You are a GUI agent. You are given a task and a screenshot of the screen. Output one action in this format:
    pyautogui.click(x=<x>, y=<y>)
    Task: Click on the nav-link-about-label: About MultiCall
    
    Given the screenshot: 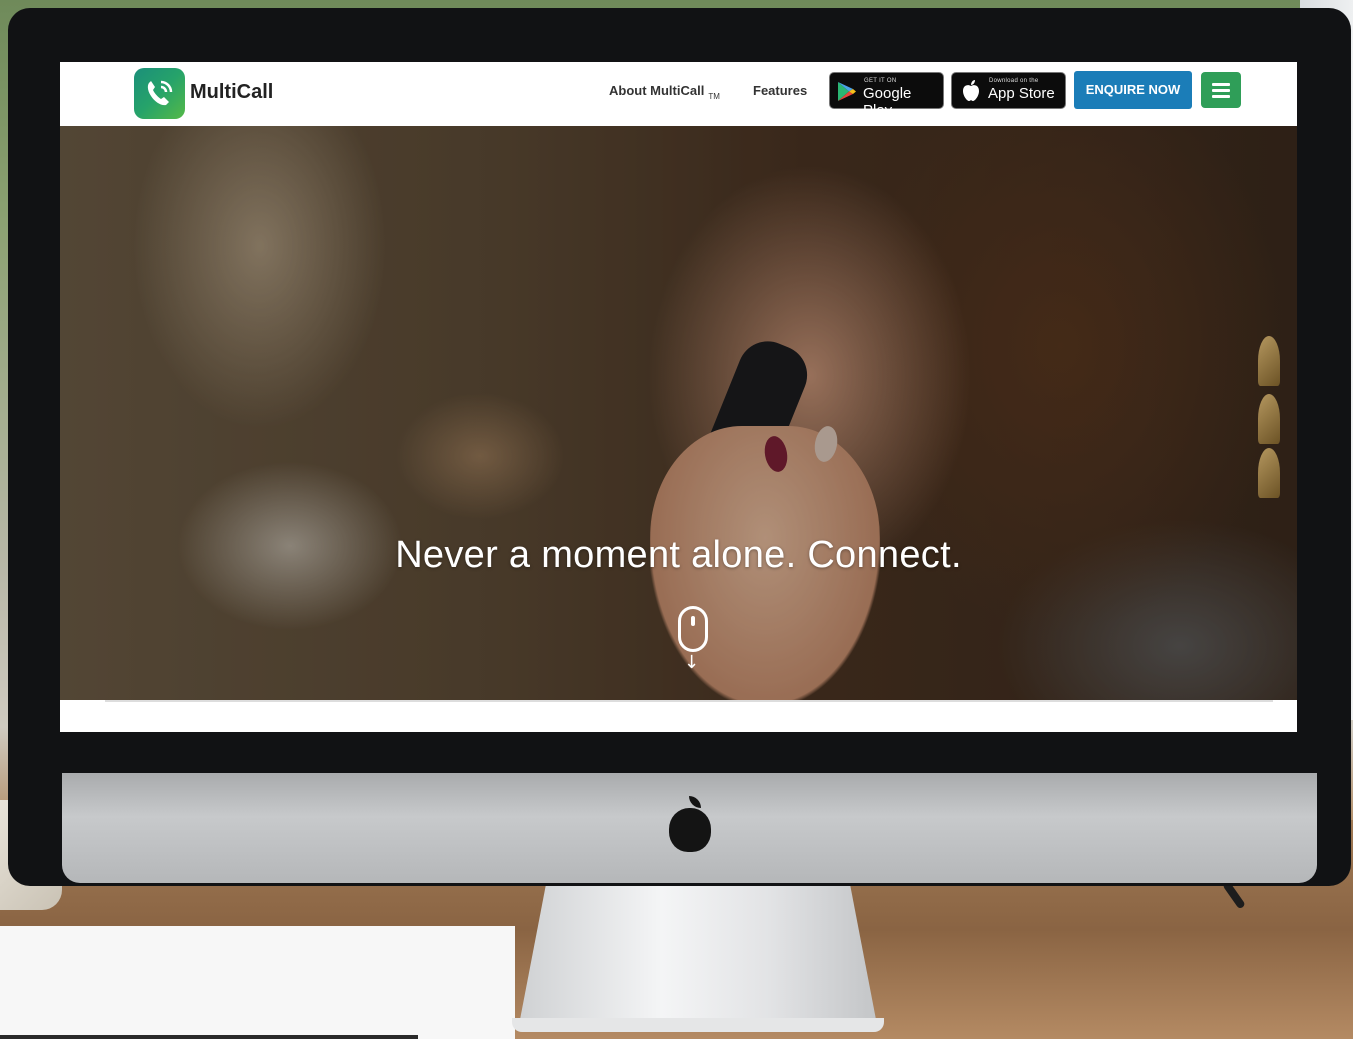 What is the action you would take?
    pyautogui.click(x=657, y=90)
    